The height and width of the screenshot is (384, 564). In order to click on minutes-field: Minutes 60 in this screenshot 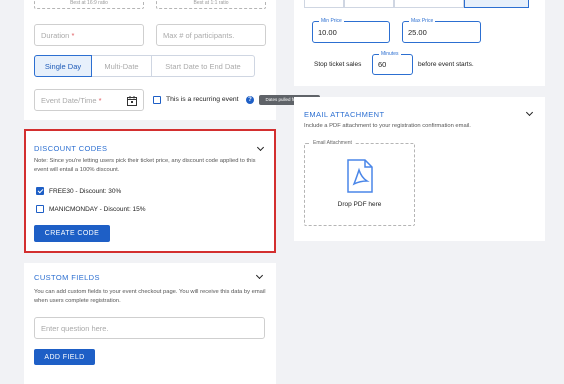, I will do `click(392, 63)`.